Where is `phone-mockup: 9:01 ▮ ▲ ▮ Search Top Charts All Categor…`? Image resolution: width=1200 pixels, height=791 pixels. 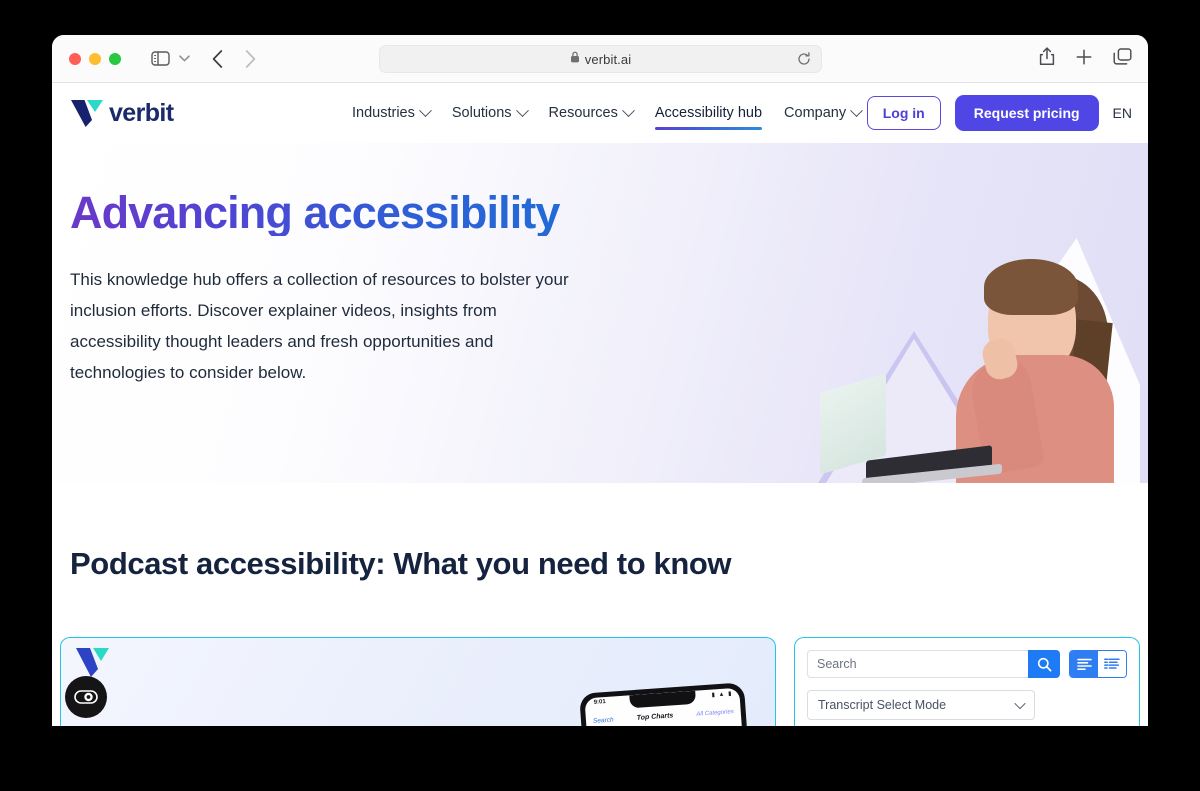
phone-mockup: 9:01 ▮ ▲ ▮ Search Top Charts All Categor… is located at coordinates (663, 704).